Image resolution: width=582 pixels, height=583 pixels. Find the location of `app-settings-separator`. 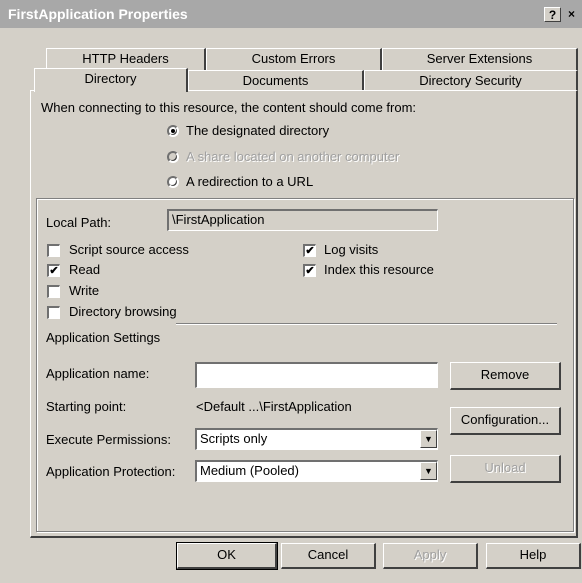

app-settings-separator is located at coordinates (366, 324).